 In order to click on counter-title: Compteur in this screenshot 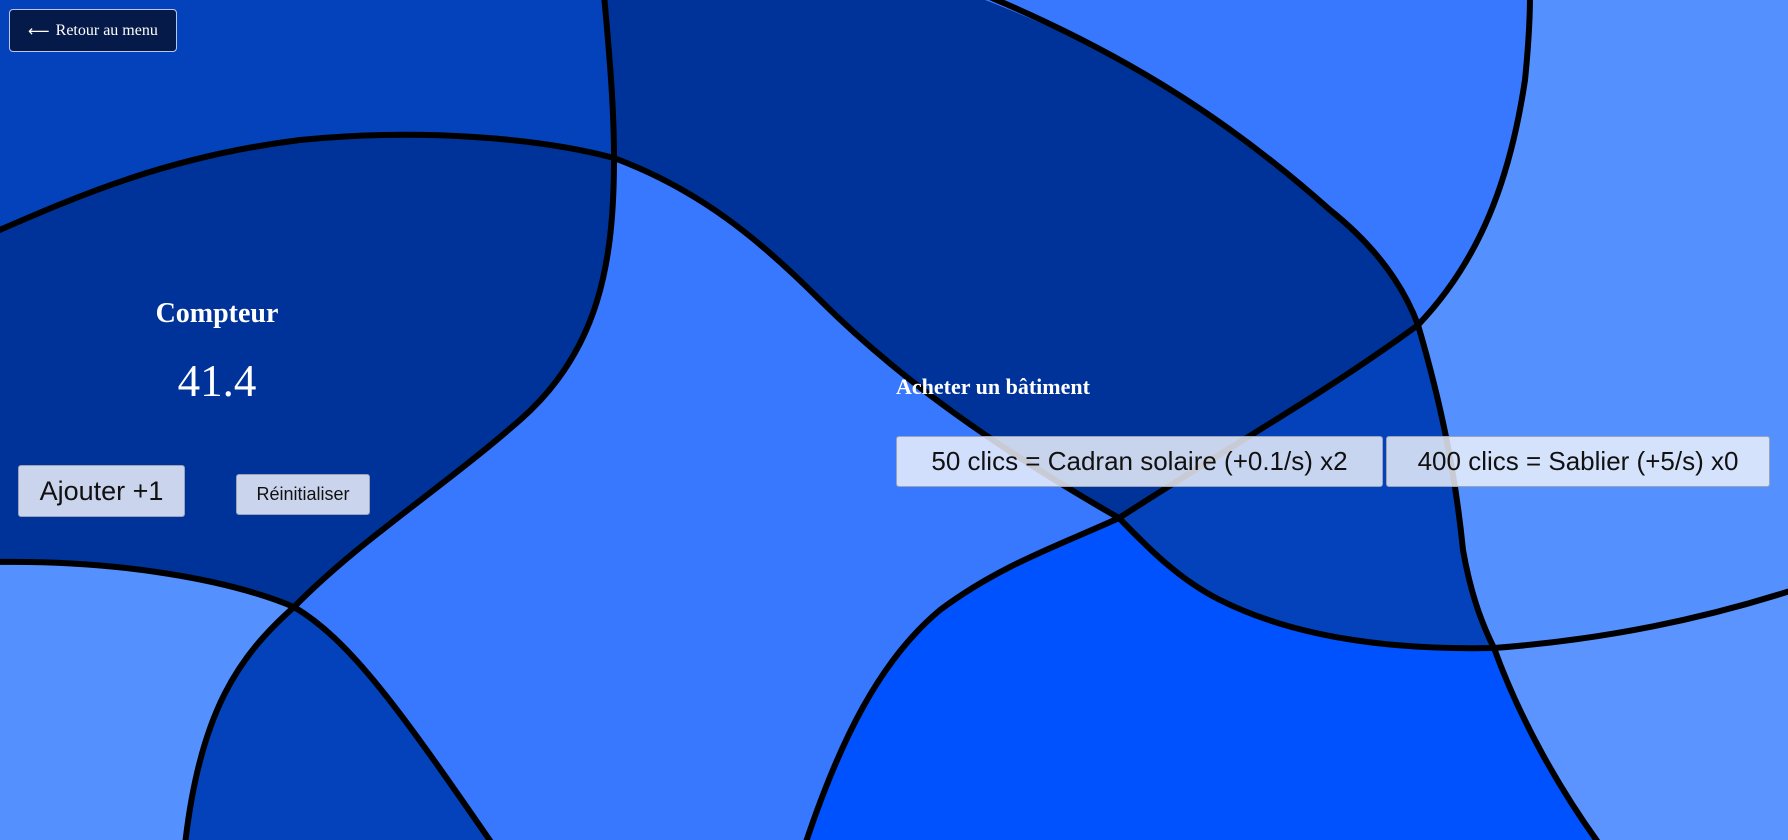, I will do `click(217, 313)`.